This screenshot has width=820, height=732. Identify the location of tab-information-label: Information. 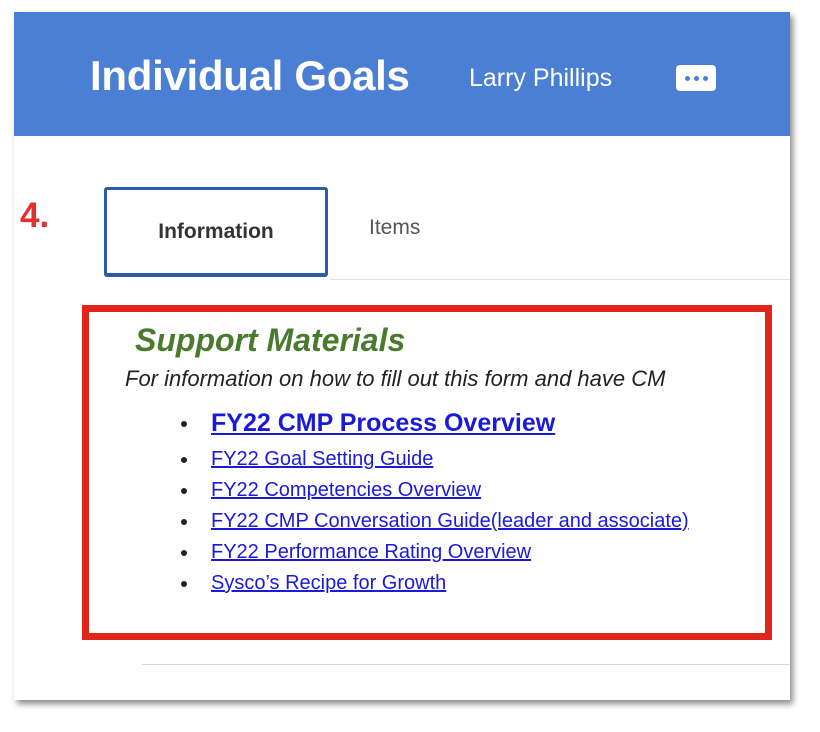
(216, 231).